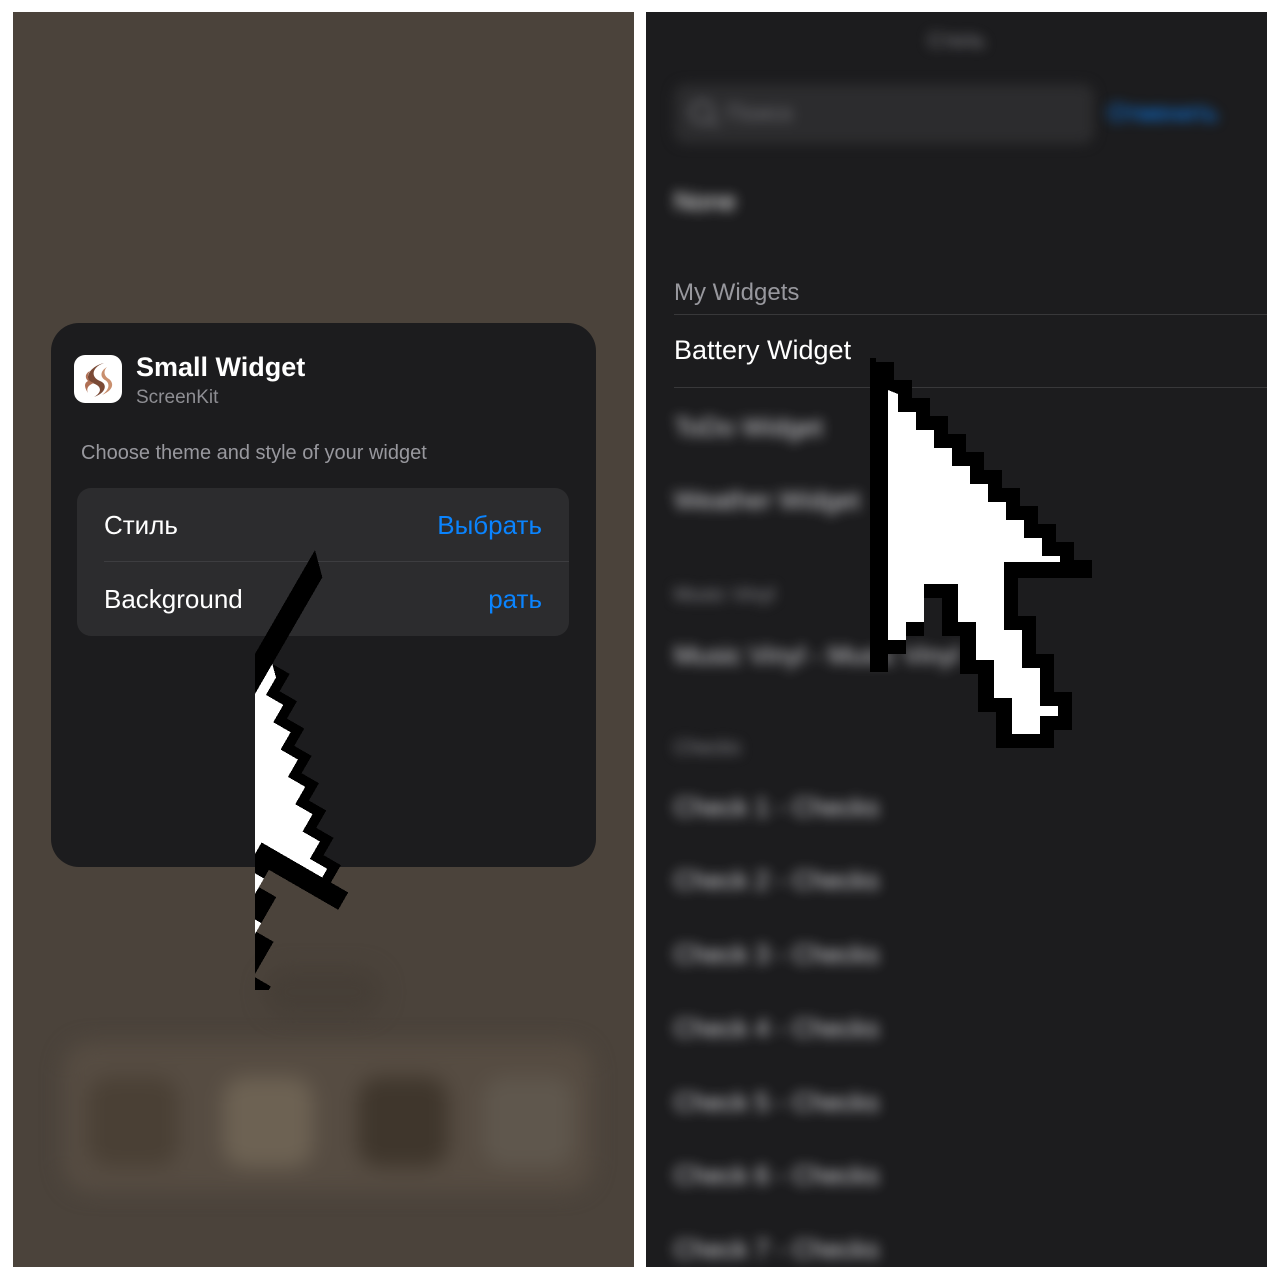 The image size is (1280, 1280). What do you see at coordinates (141, 525) in the screenshot?
I see `style-row-label: Стиль` at bounding box center [141, 525].